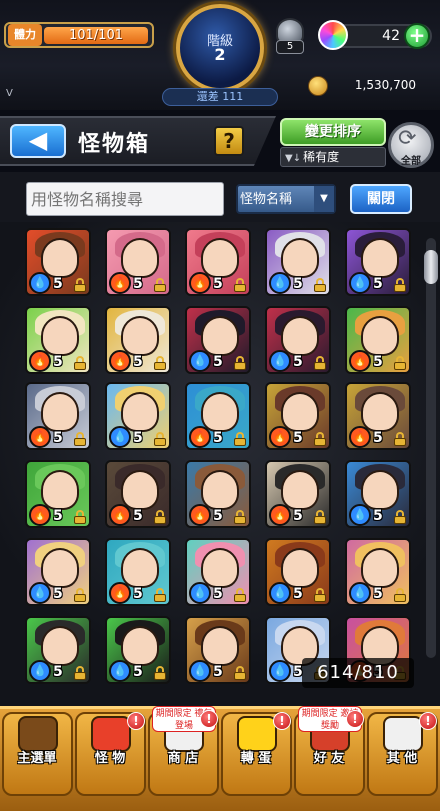 The height and width of the screenshot is (811, 440). What do you see at coordinates (38, 141) in the screenshot?
I see `back-button: ◀` at bounding box center [38, 141].